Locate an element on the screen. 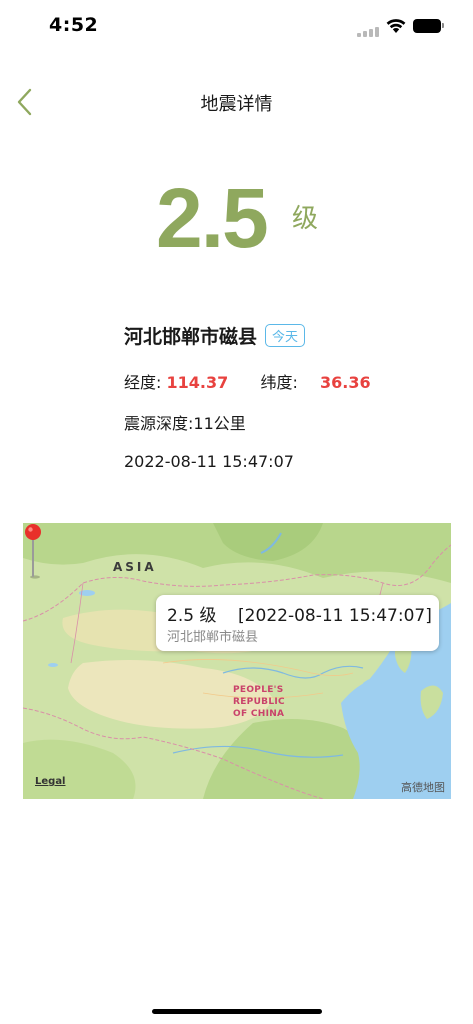 Image resolution: width=473 pixels, height=1024 pixels. coordinates-row: 经度: 114.37 纬度: 36.36 is located at coordinates (247, 381).